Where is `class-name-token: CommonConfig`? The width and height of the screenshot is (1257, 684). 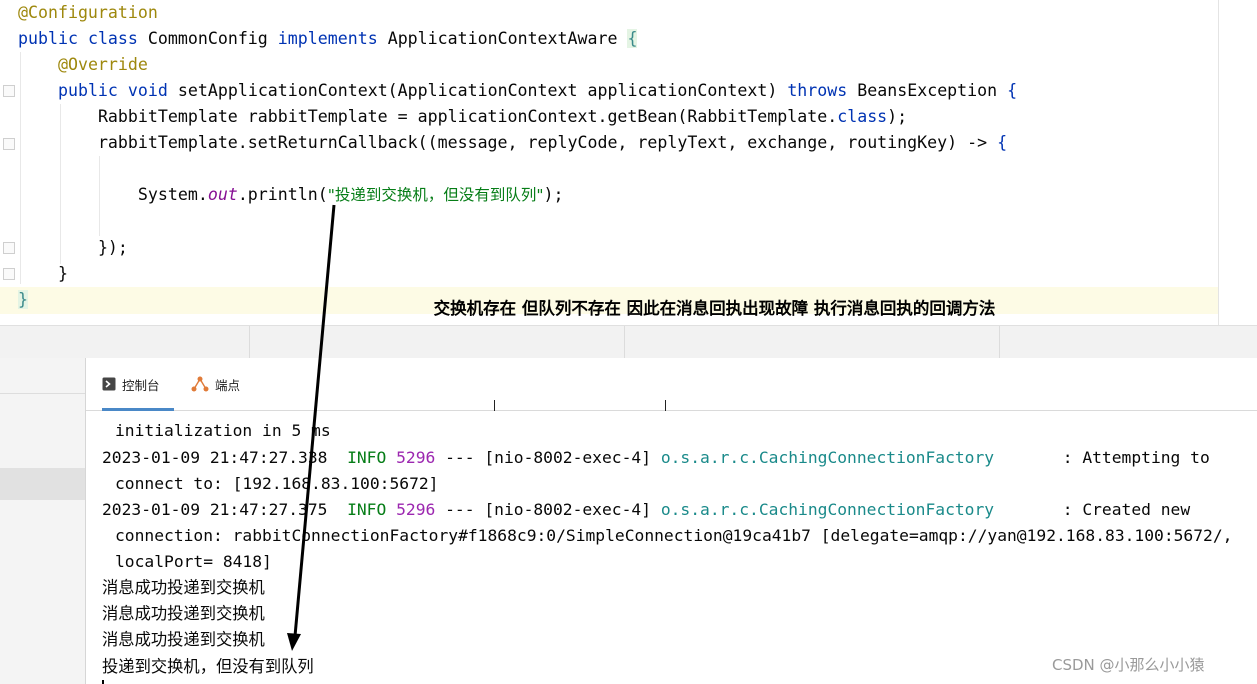
class-name-token: CommonConfig is located at coordinates (207, 38).